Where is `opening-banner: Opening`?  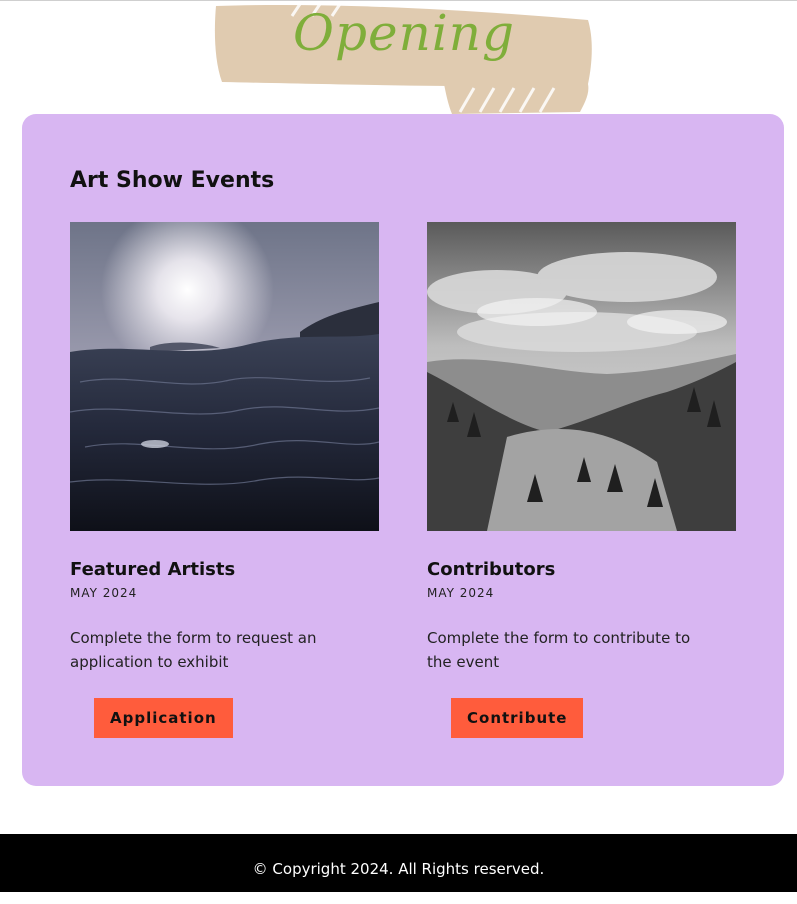 opening-banner: Opening is located at coordinates (404, 58).